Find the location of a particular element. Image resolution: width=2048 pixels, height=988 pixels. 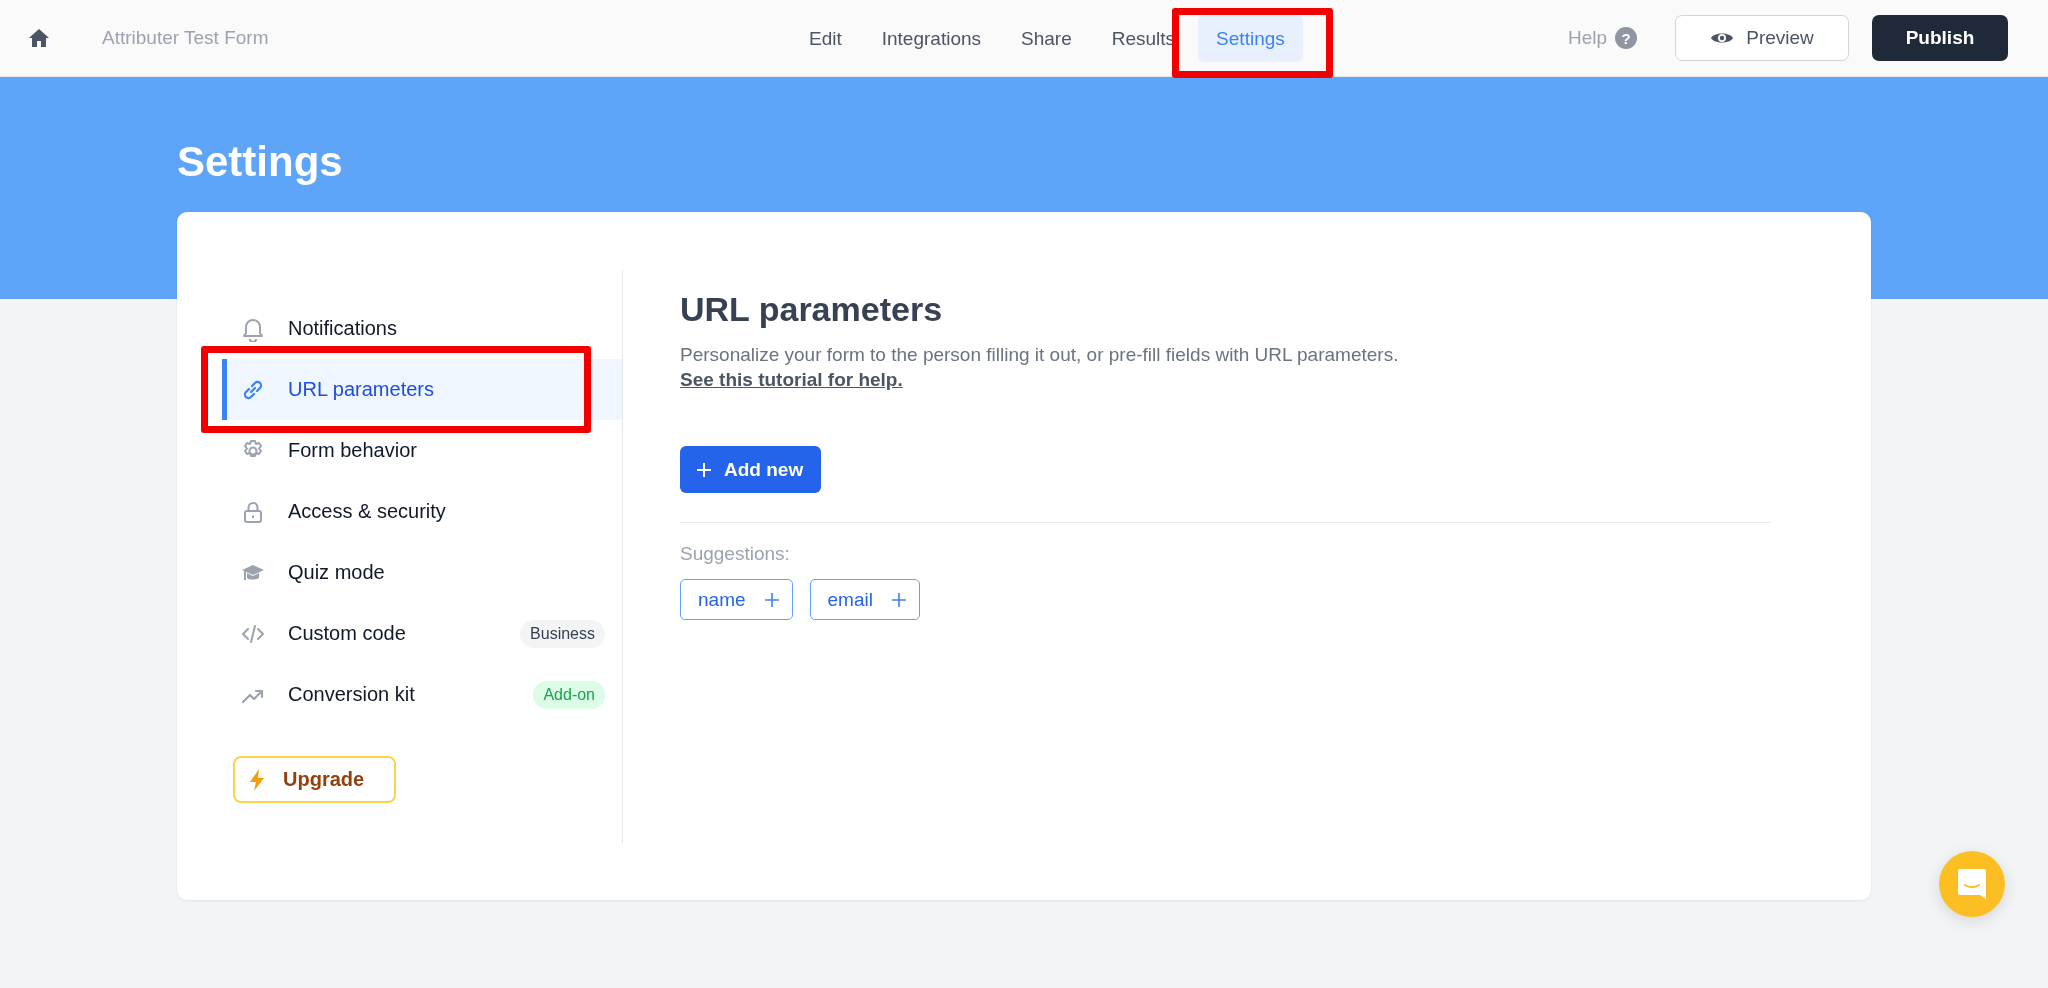

sidebar-item-label: Conversion kit is located at coordinates (351, 694).